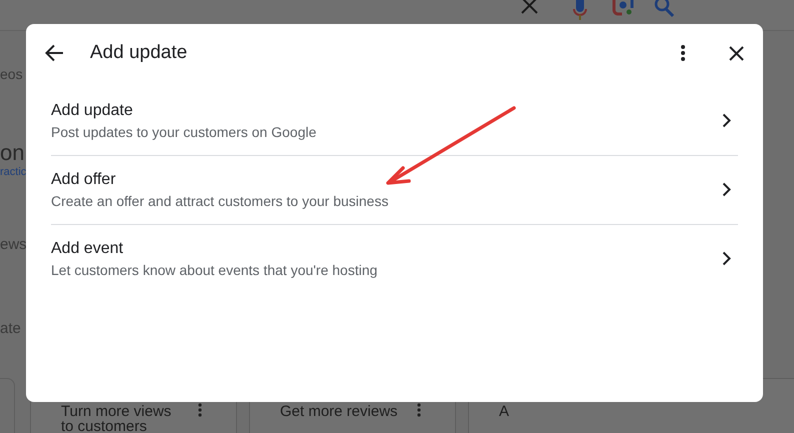  I want to click on dialog-title: Add update, so click(139, 53).